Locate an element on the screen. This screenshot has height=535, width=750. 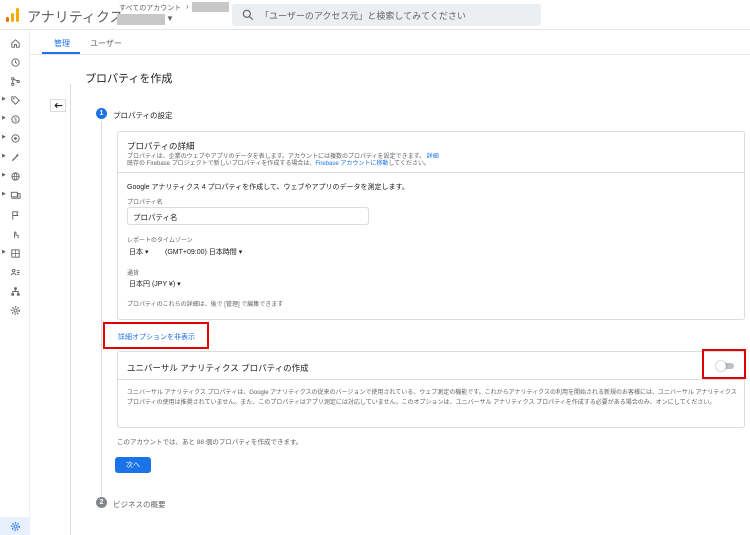
redacted-property-name is located at coordinates (141, 19).